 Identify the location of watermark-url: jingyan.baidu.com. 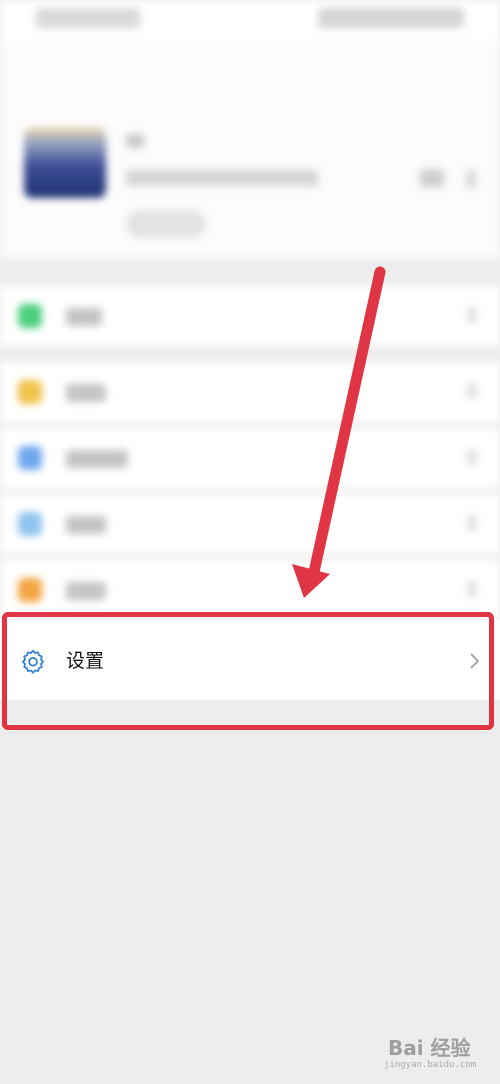
(430, 1065).